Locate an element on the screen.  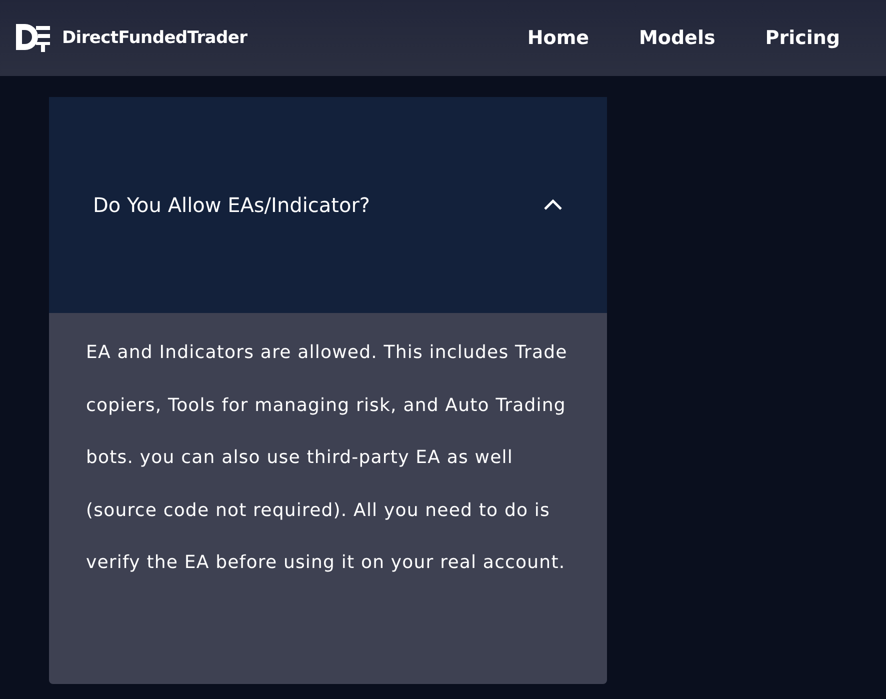
nav-link: Pricing is located at coordinates (802, 38).